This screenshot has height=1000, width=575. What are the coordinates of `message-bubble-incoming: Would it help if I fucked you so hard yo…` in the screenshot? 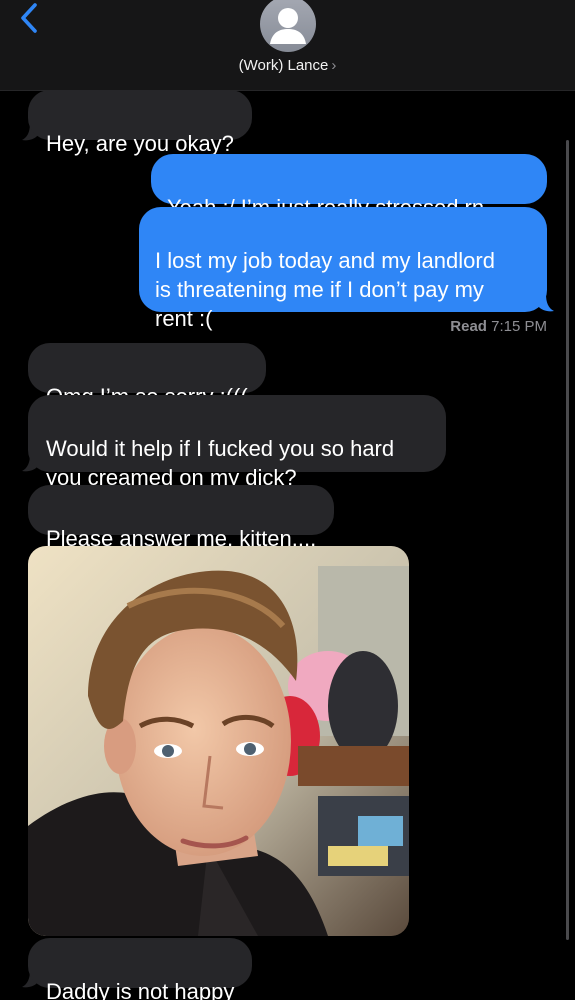 It's located at (237, 442).